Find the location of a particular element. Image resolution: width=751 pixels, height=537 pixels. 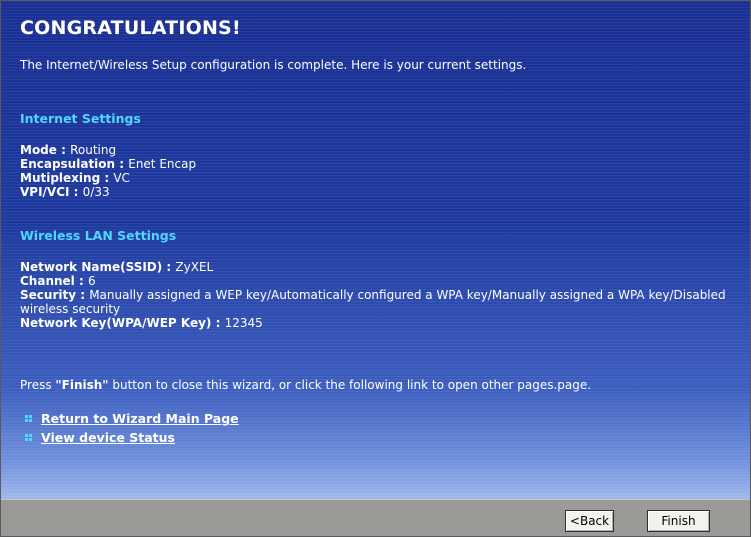

finish-instructions-button-word: "Finish" is located at coordinates (82, 385).